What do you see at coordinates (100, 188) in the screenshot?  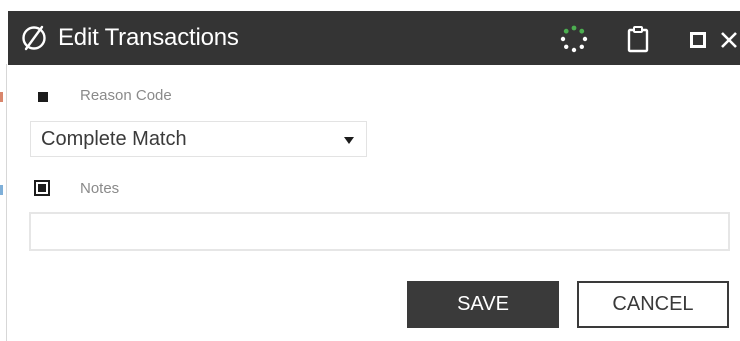 I see `notes-label: Notes` at bounding box center [100, 188].